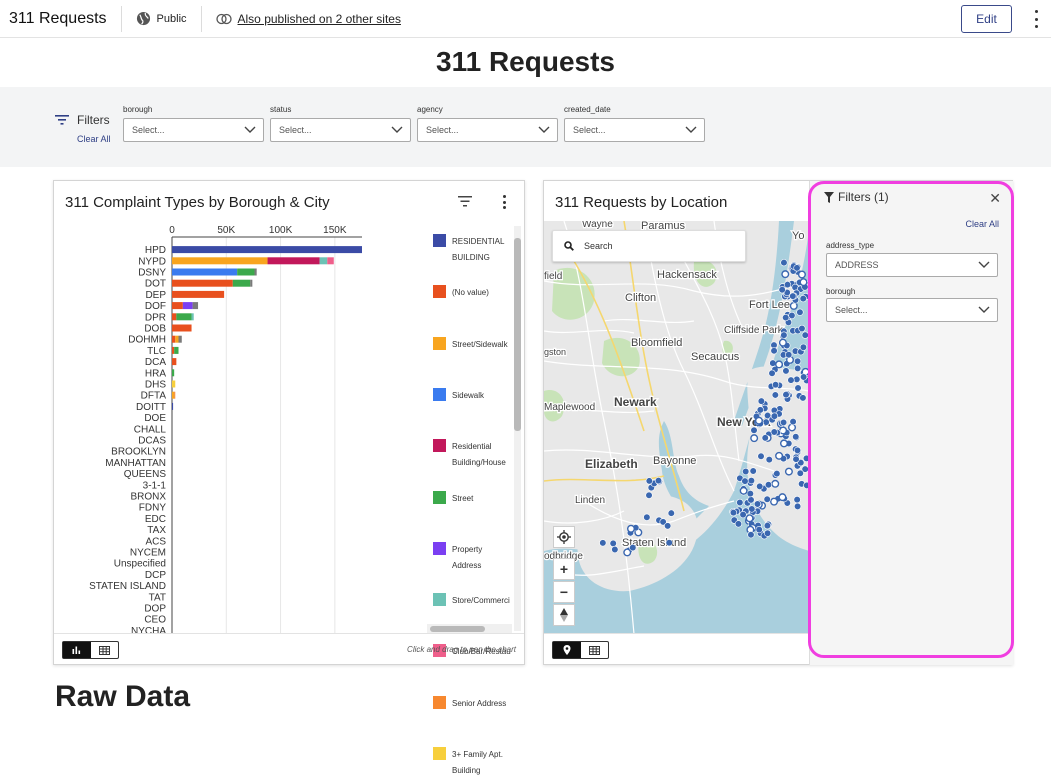 The width and height of the screenshot is (1051, 779). What do you see at coordinates (82, 120) in the screenshot?
I see `filters-toggle: Filters` at bounding box center [82, 120].